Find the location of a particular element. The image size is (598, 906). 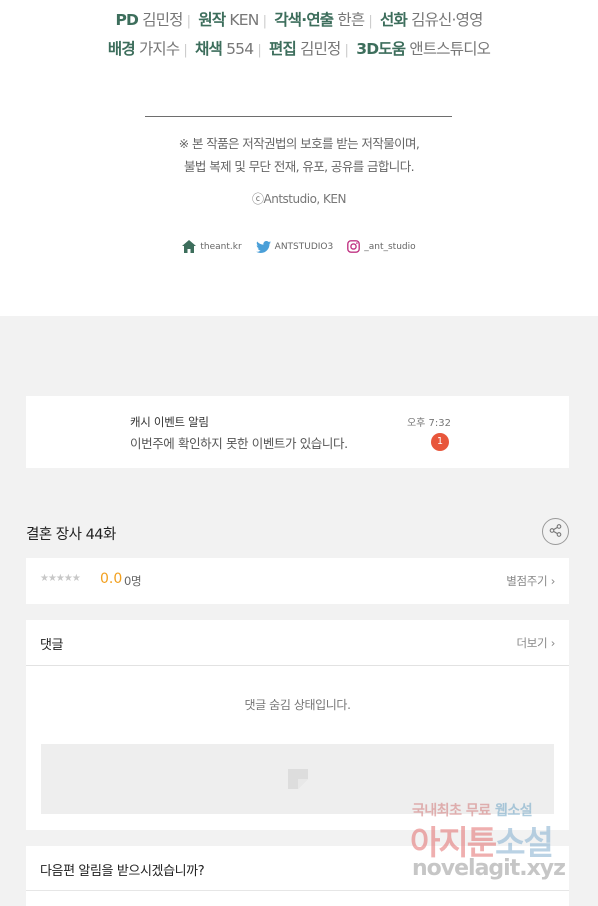

social-link-home: theant.kr is located at coordinates (212, 246).